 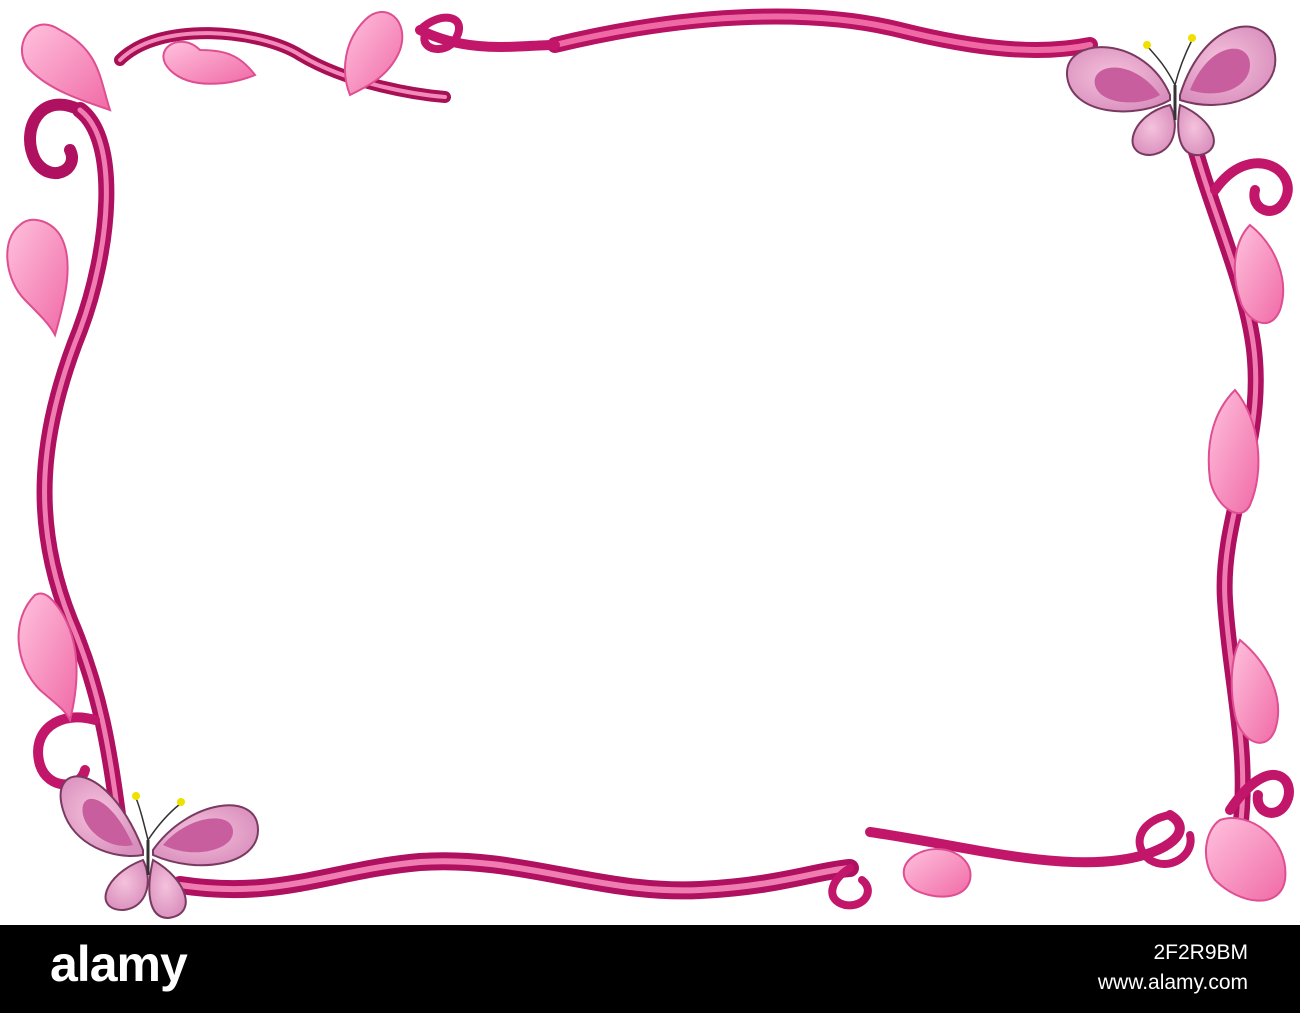 I want to click on site-url-label: www.alamy.com, so click(x=1172, y=982).